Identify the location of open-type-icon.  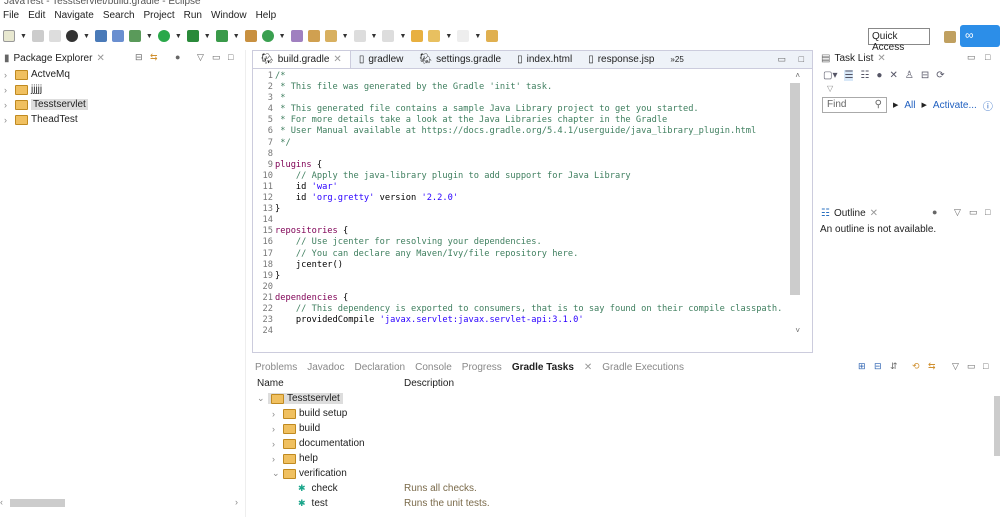
(296, 36).